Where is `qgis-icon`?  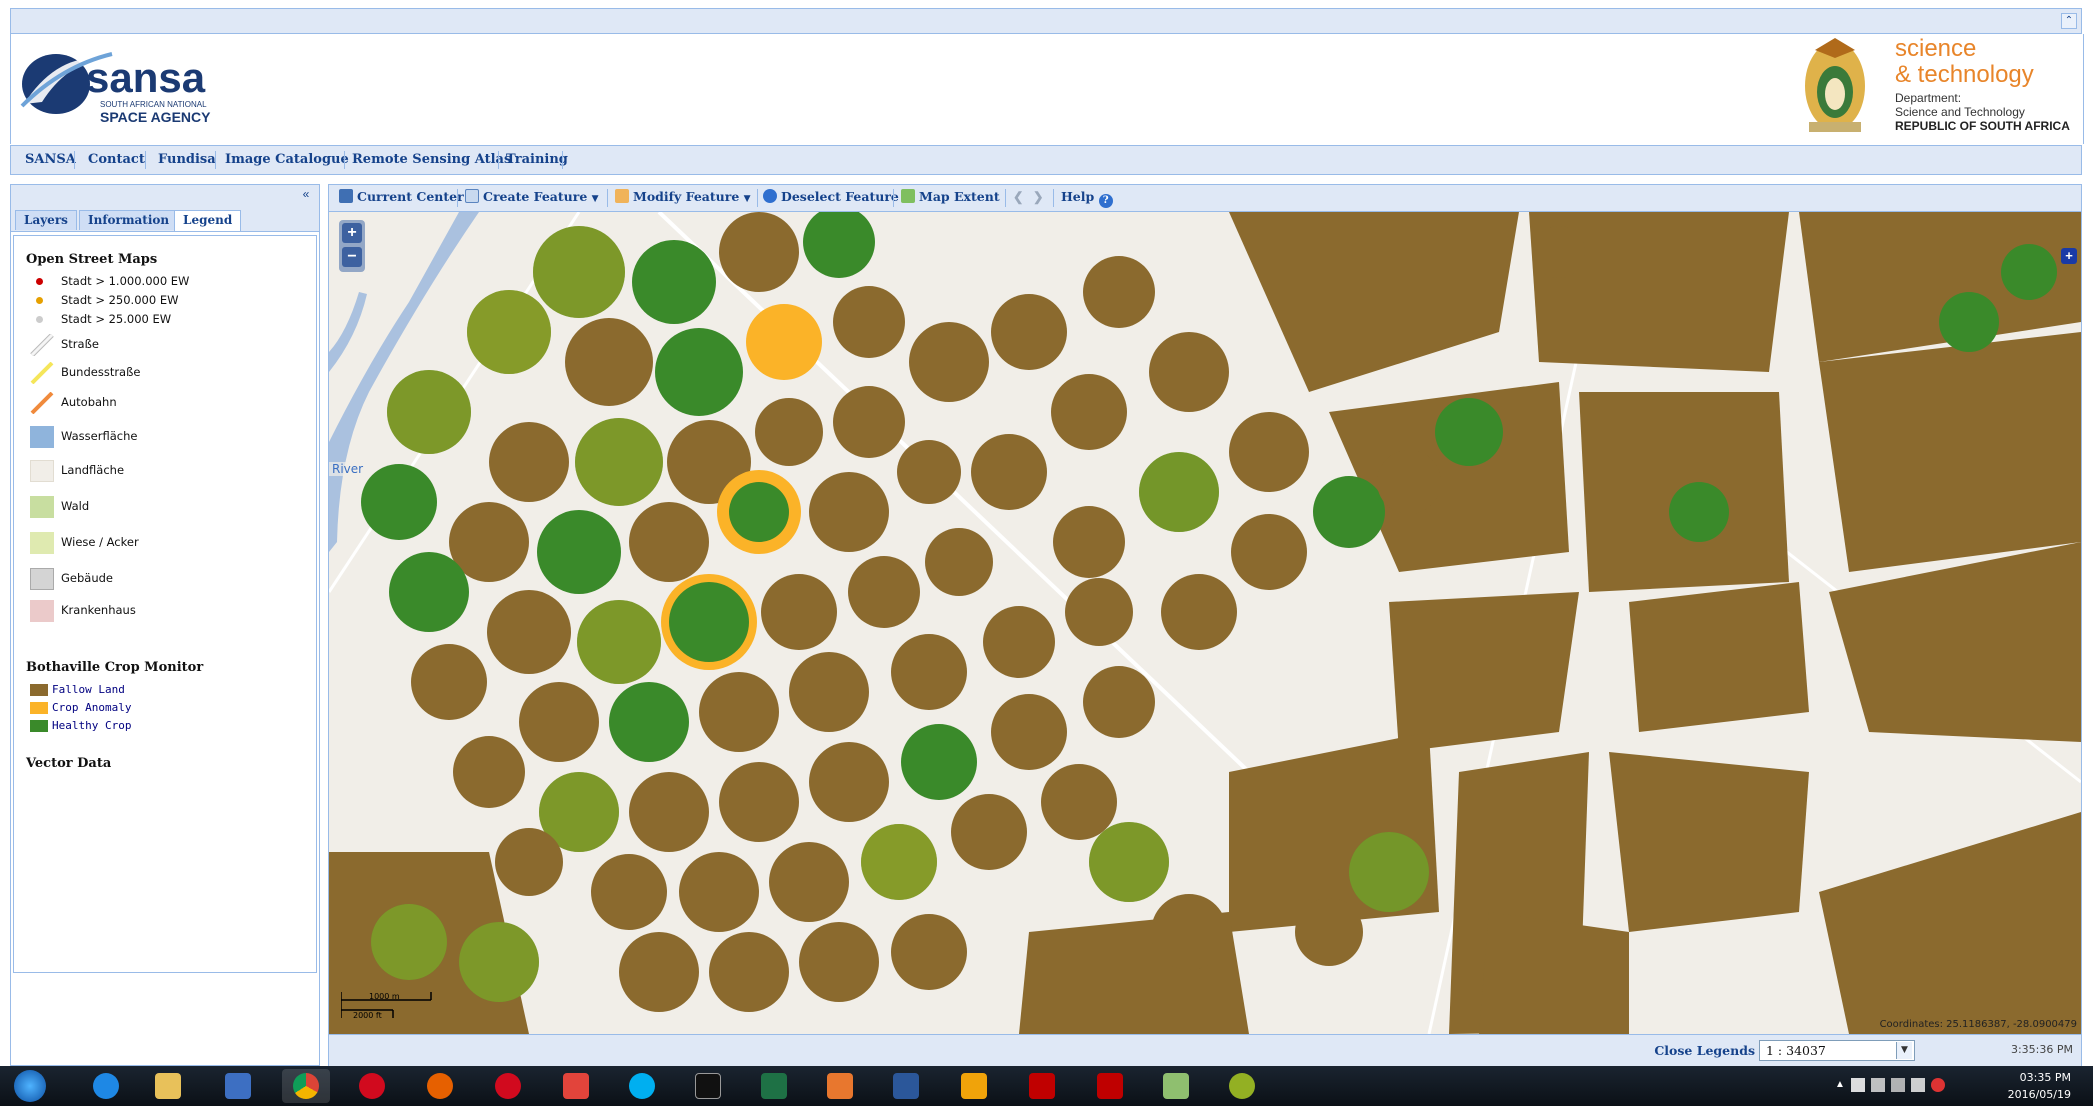
qgis-icon is located at coordinates (1242, 1086).